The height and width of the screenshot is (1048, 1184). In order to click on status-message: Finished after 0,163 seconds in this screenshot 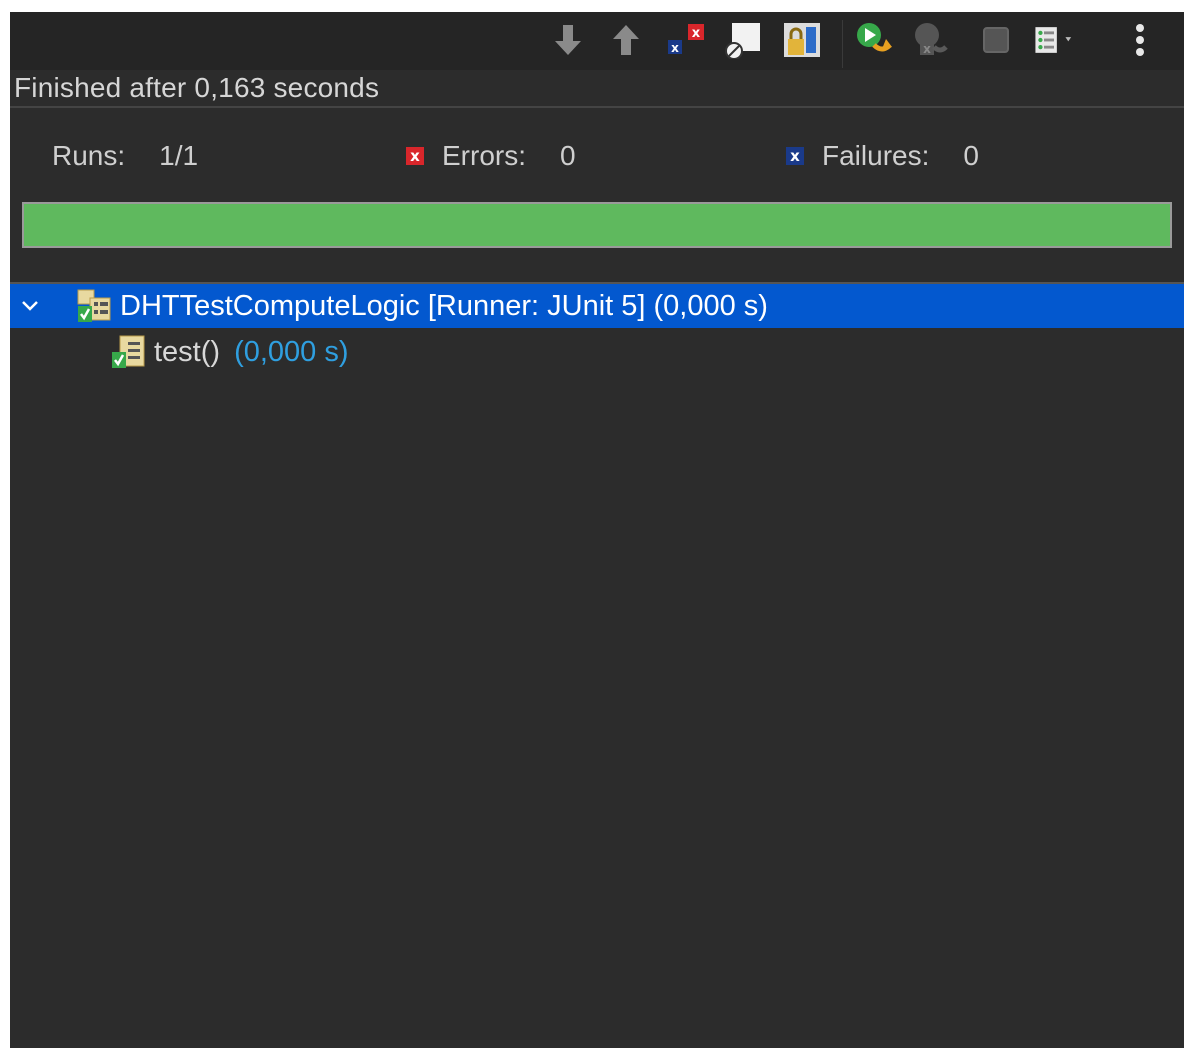, I will do `click(197, 87)`.